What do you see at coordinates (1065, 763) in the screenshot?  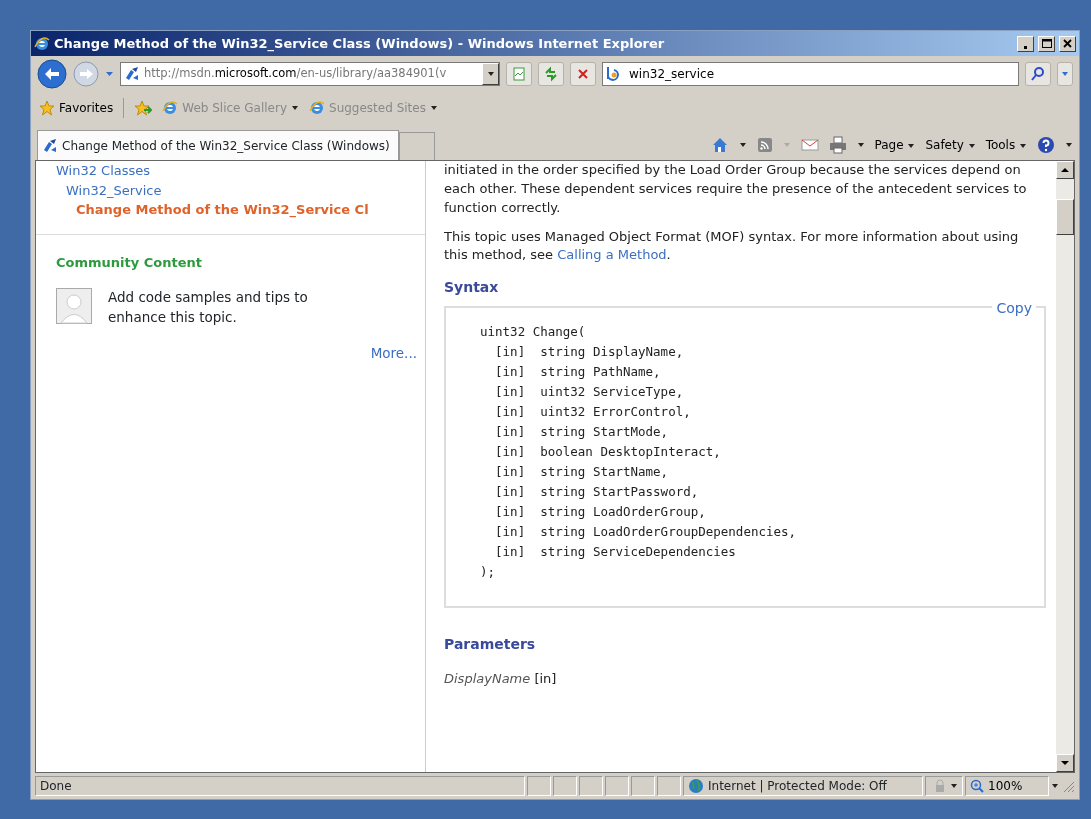 I see `scroll-down-icon` at bounding box center [1065, 763].